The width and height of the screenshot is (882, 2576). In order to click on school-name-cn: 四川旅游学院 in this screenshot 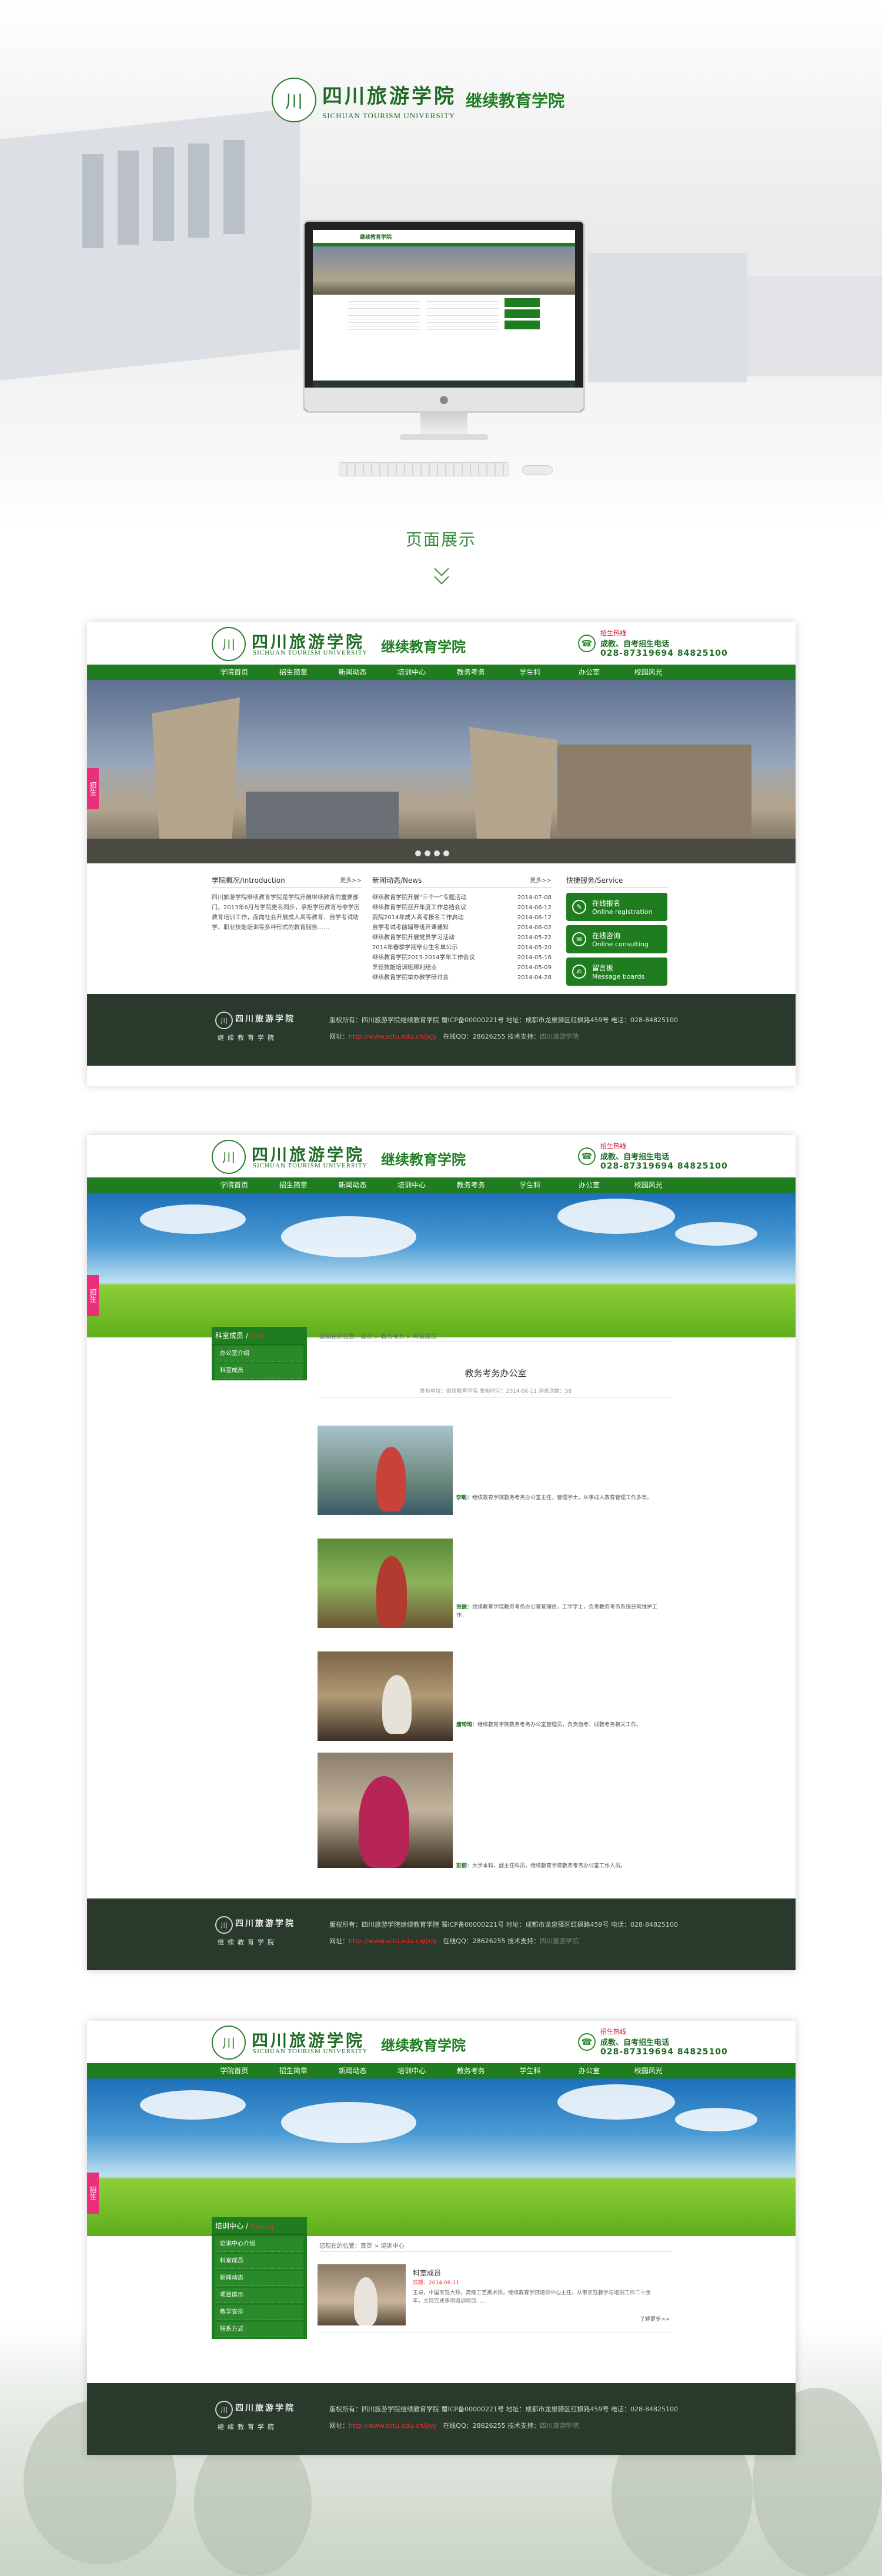, I will do `click(389, 96)`.